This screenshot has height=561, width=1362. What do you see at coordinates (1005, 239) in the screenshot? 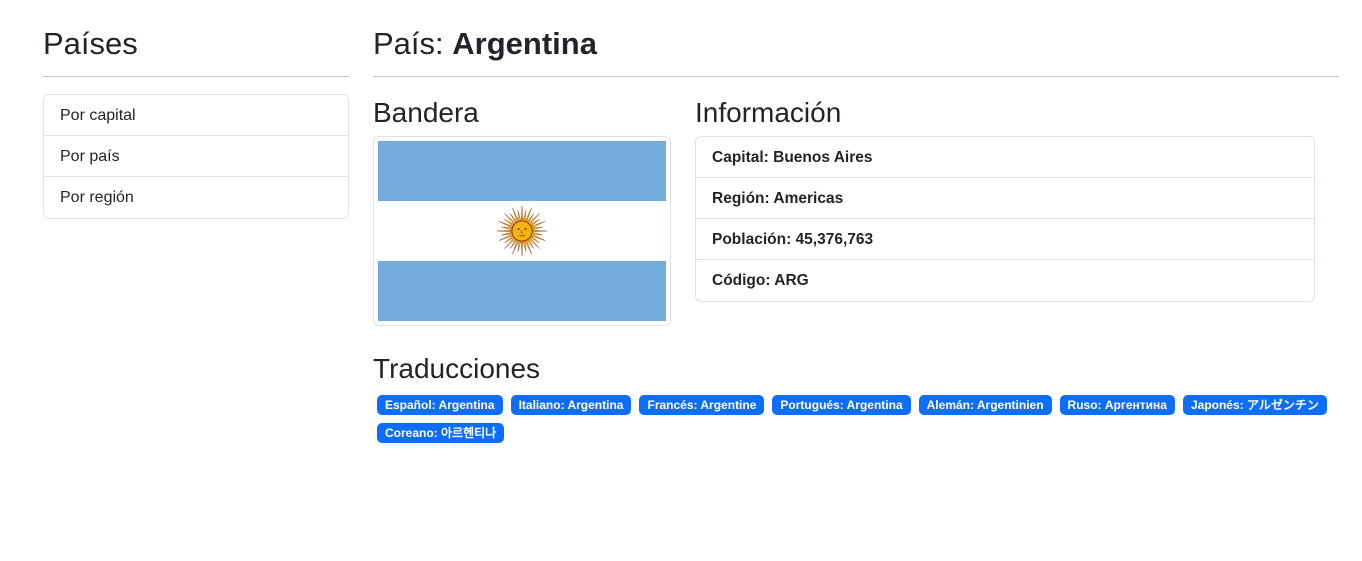
I see `info-population: Población: 45,376,763` at bounding box center [1005, 239].